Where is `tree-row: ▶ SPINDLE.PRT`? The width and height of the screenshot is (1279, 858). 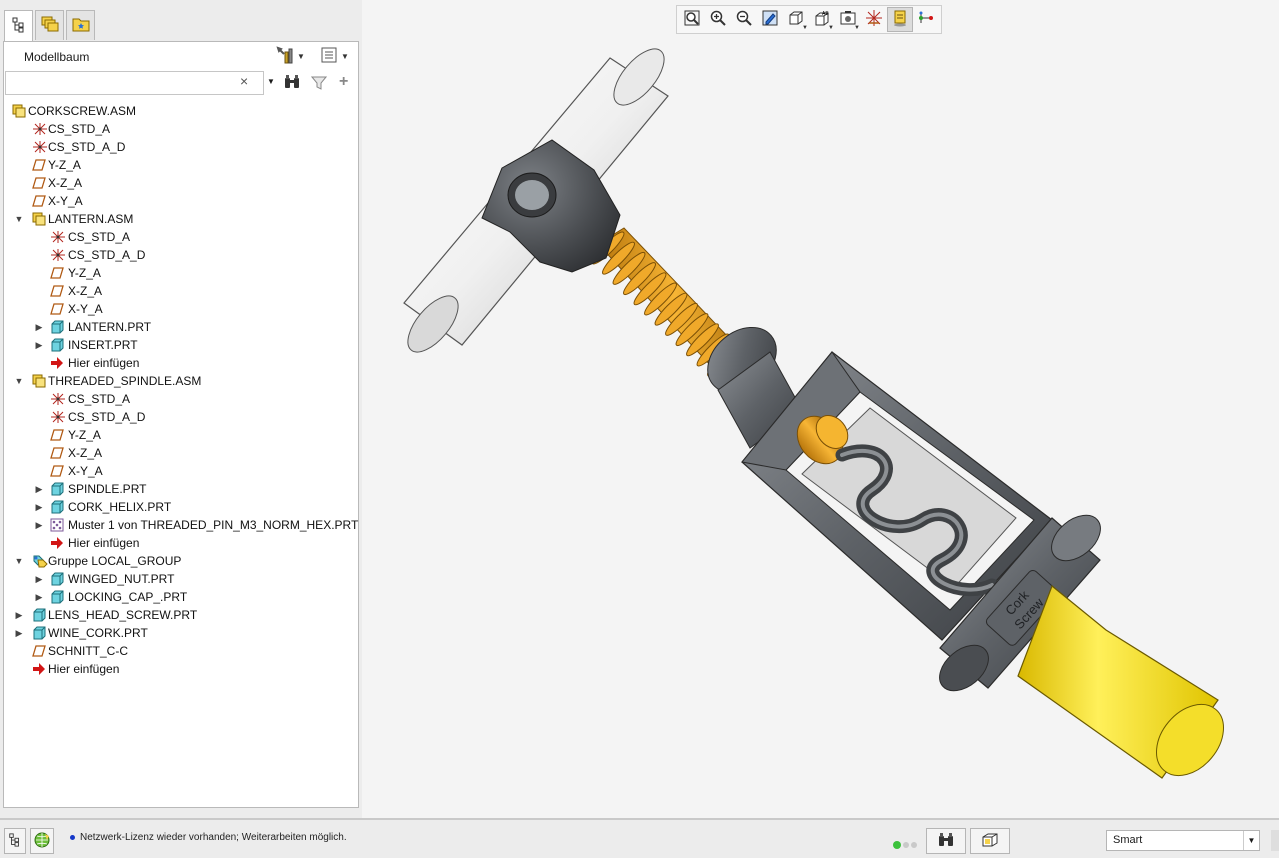 tree-row: ▶ SPINDLE.PRT is located at coordinates (181, 489).